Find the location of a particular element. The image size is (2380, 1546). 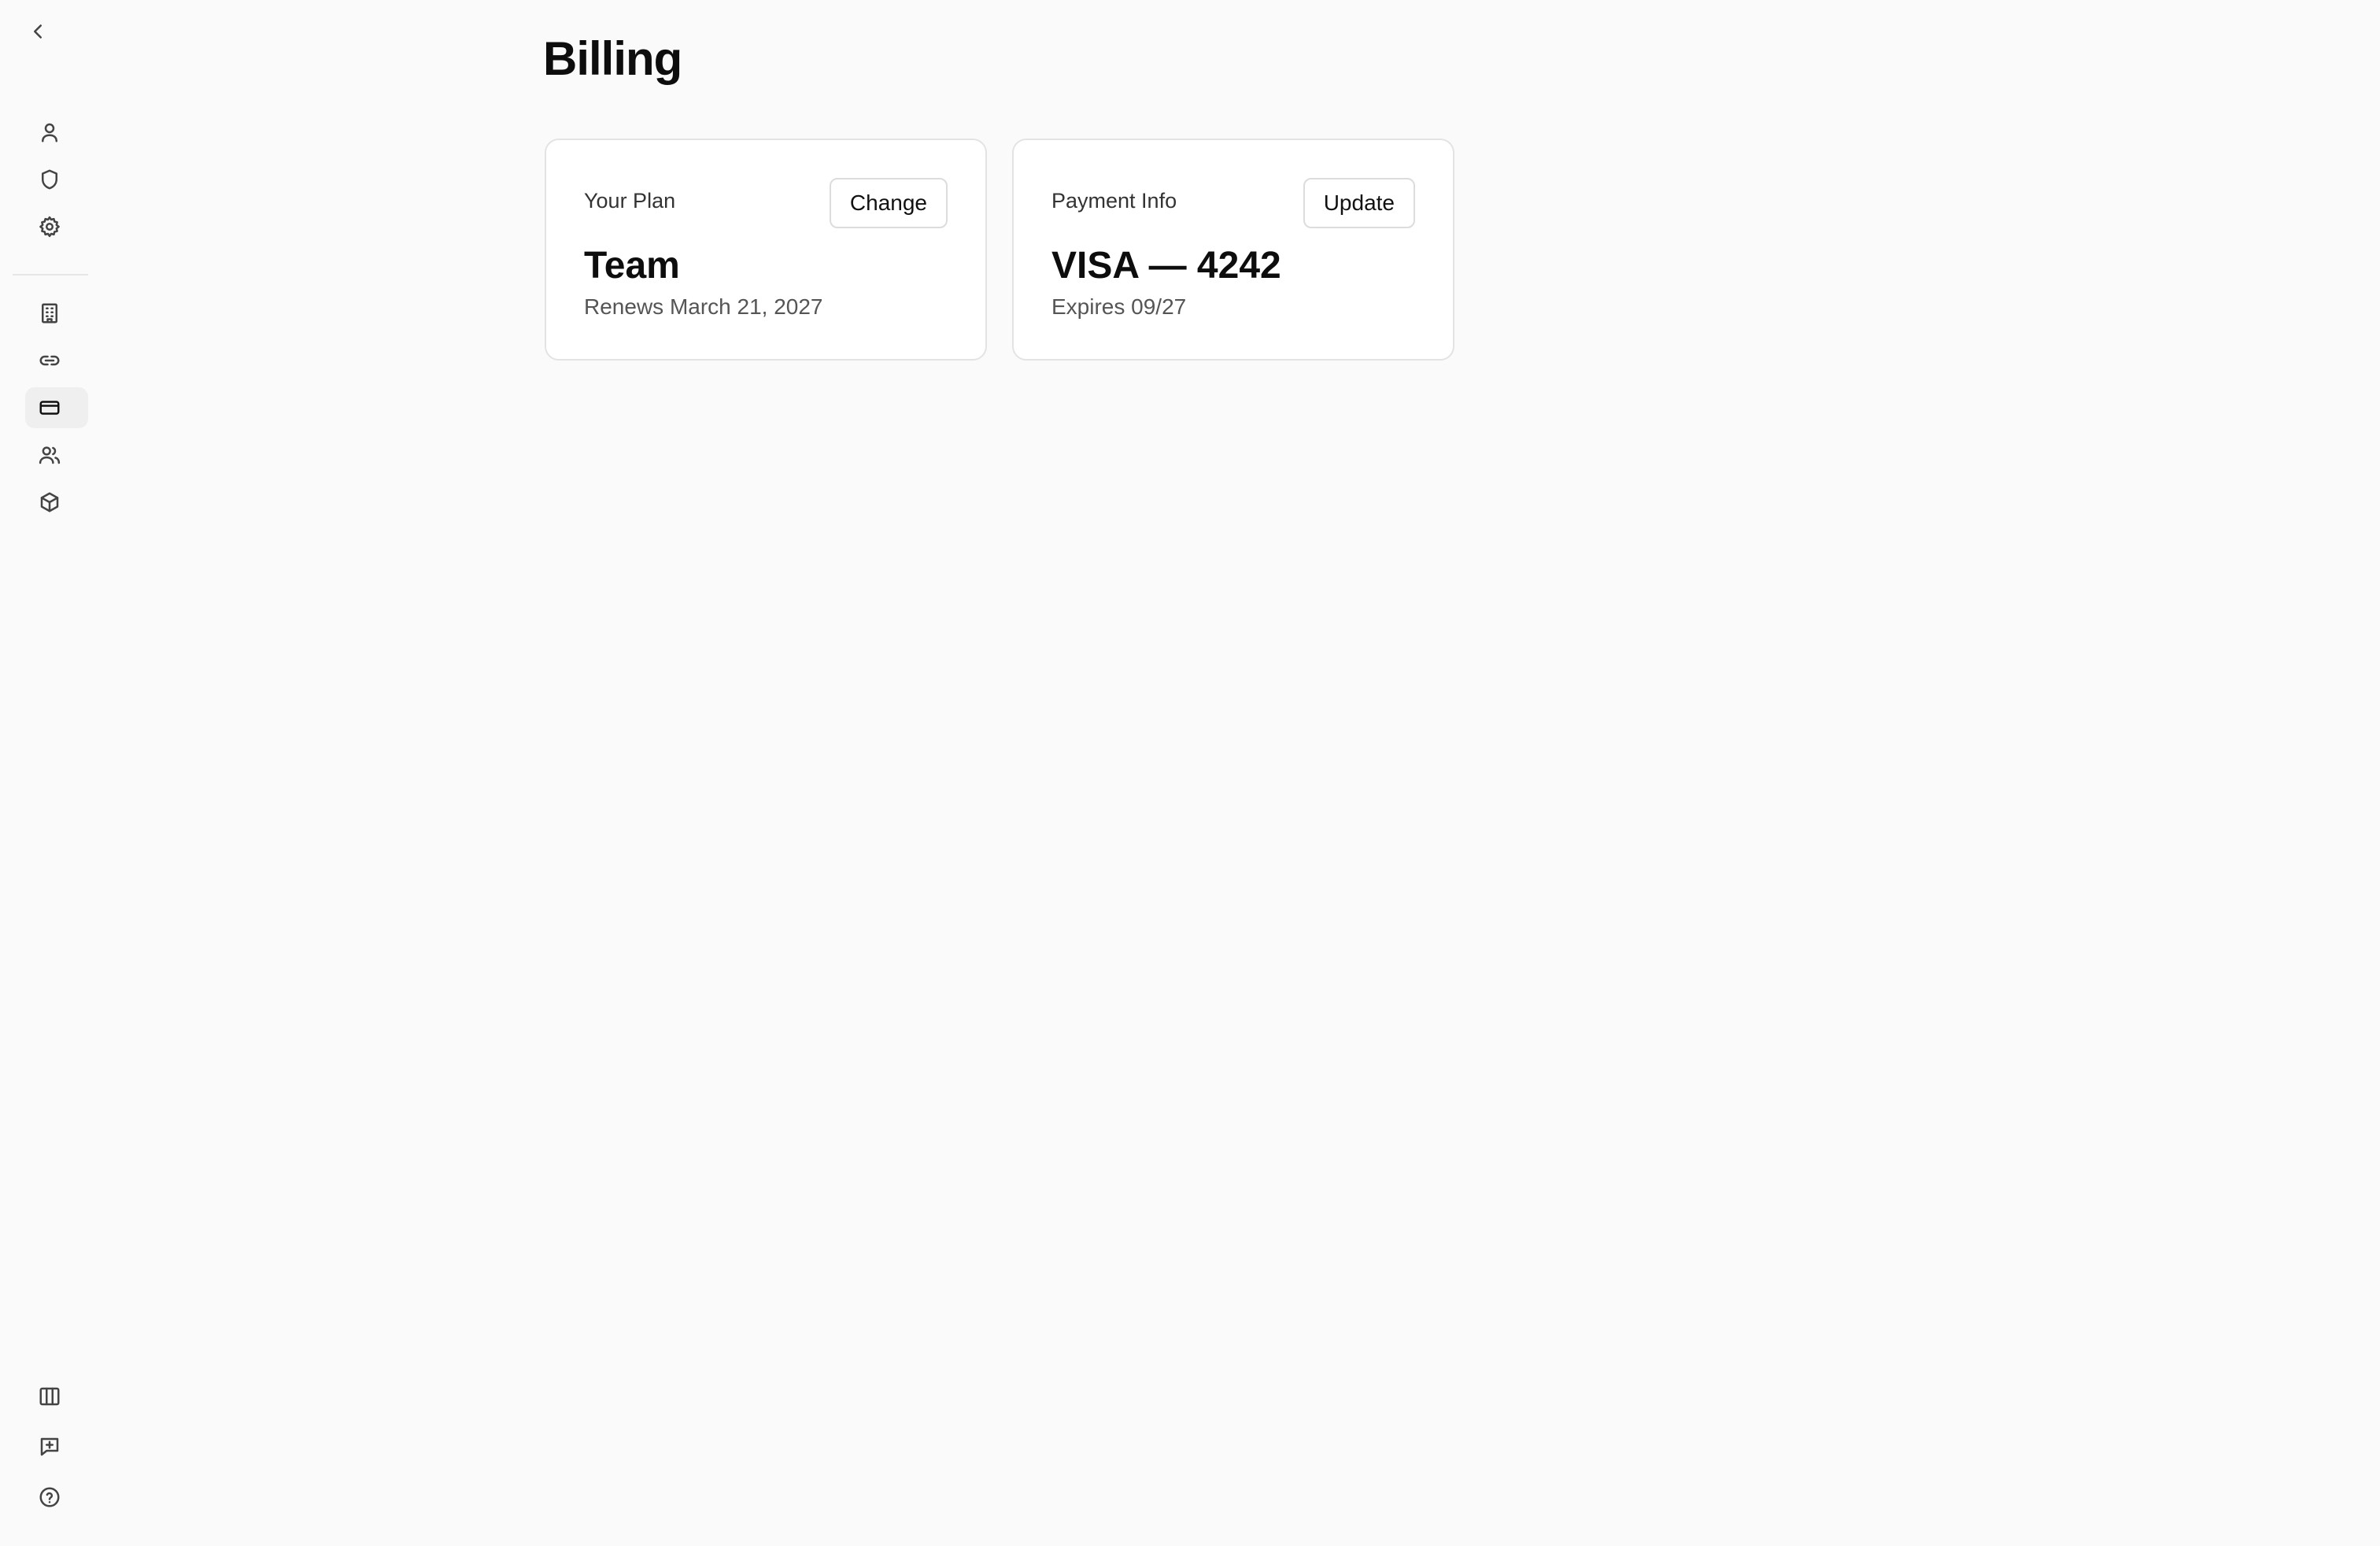

plan-name: Team is located at coordinates (632, 266).